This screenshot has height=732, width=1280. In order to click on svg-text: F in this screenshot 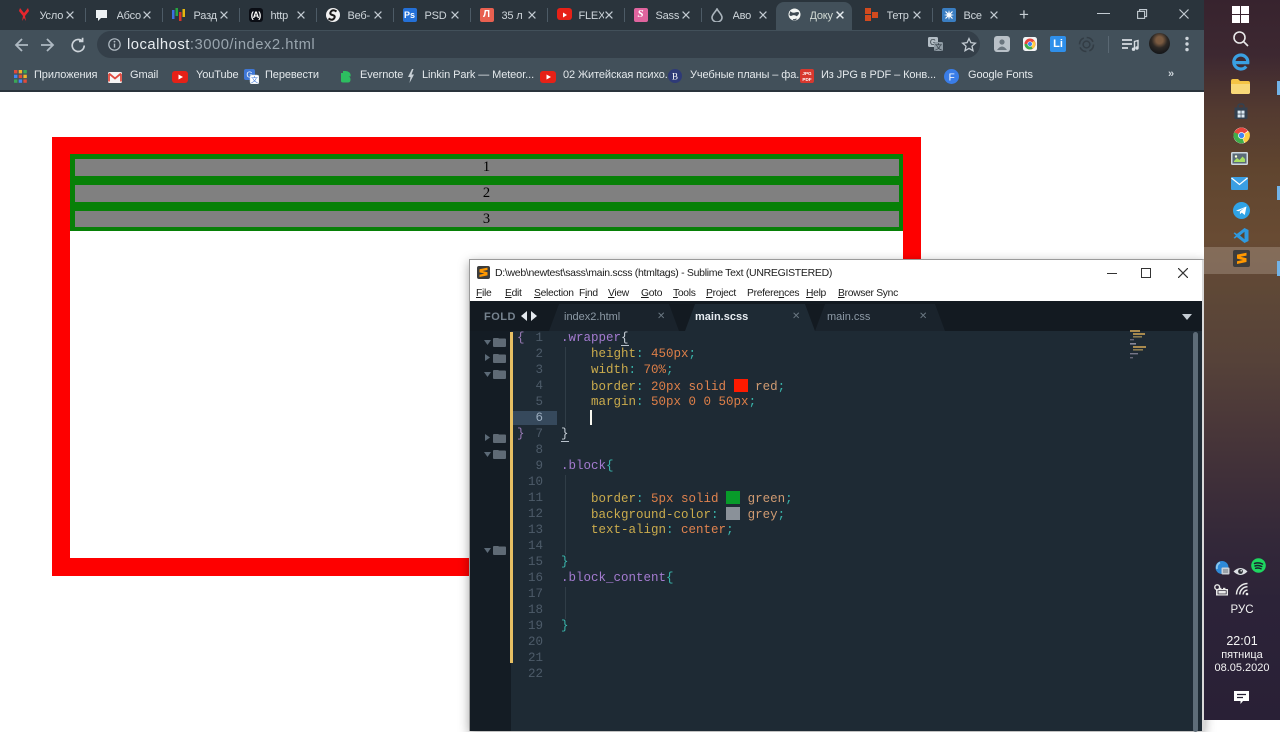, I will do `click(952, 78)`.